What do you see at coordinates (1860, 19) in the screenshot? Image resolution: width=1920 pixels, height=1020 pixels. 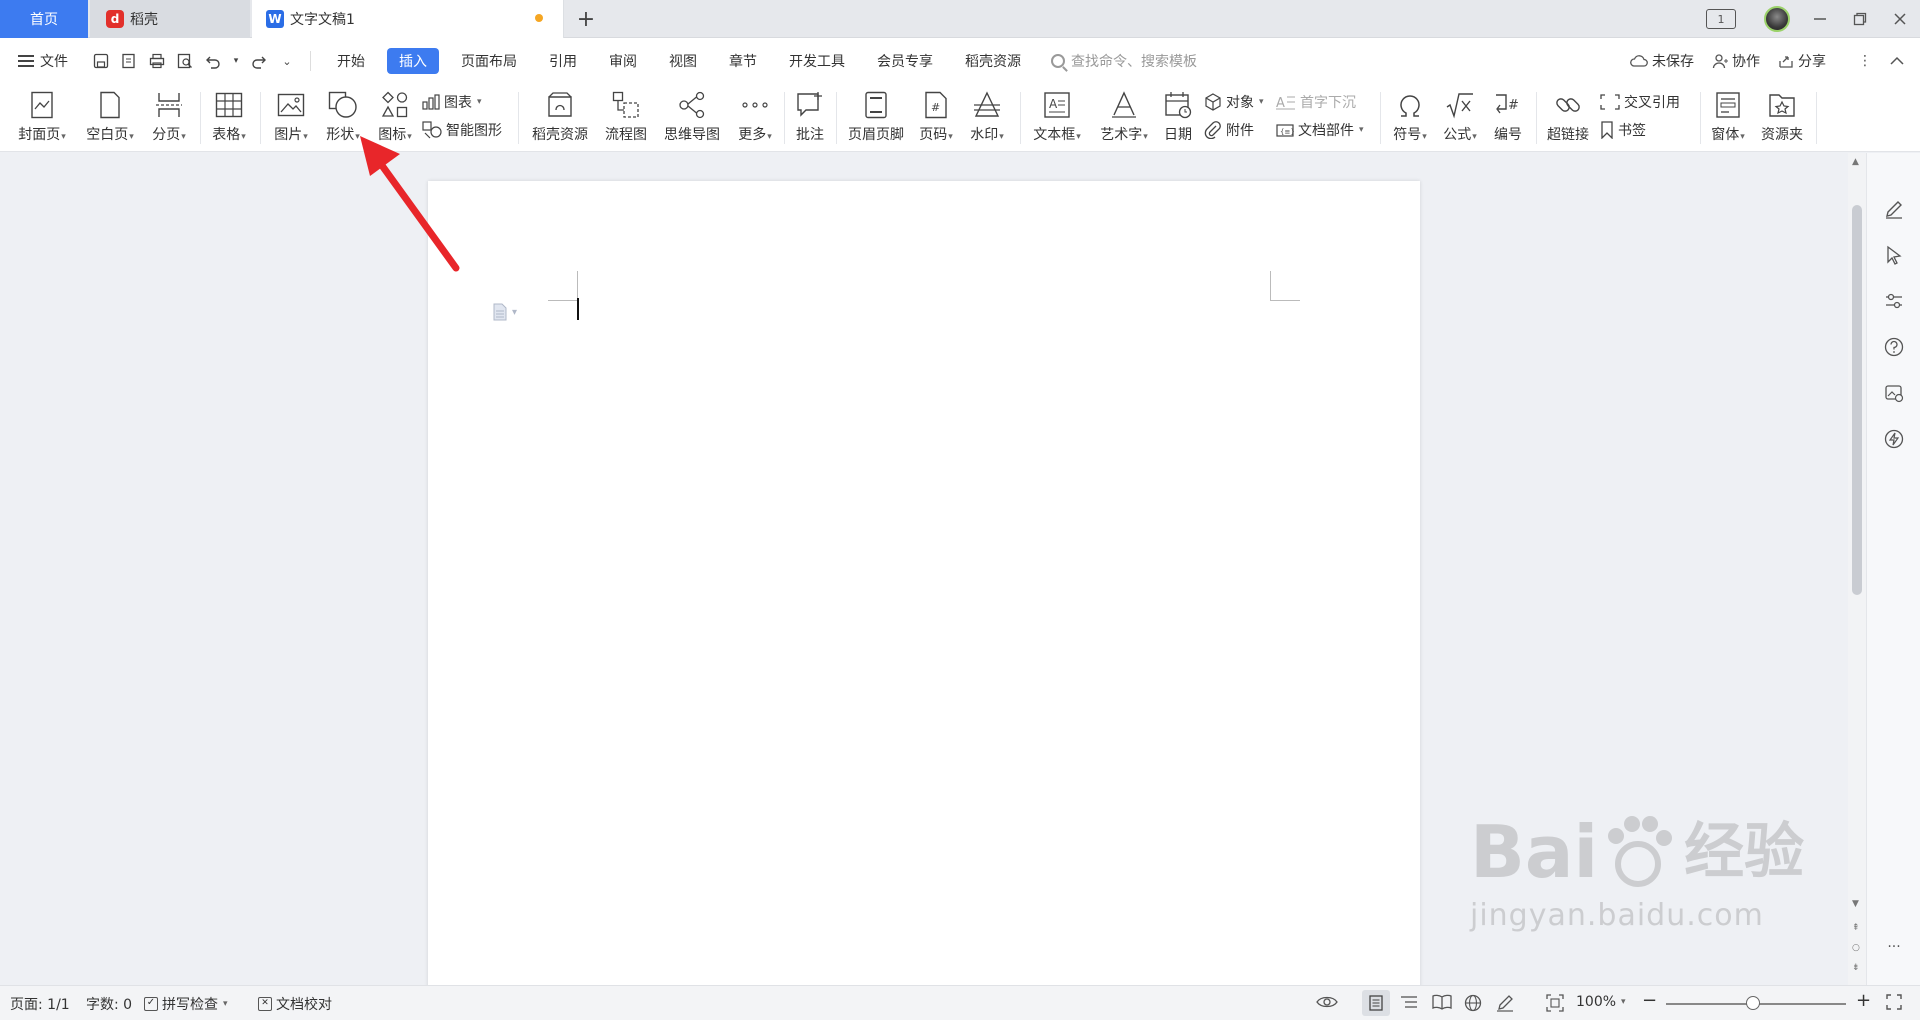 I see `restore-button` at bounding box center [1860, 19].